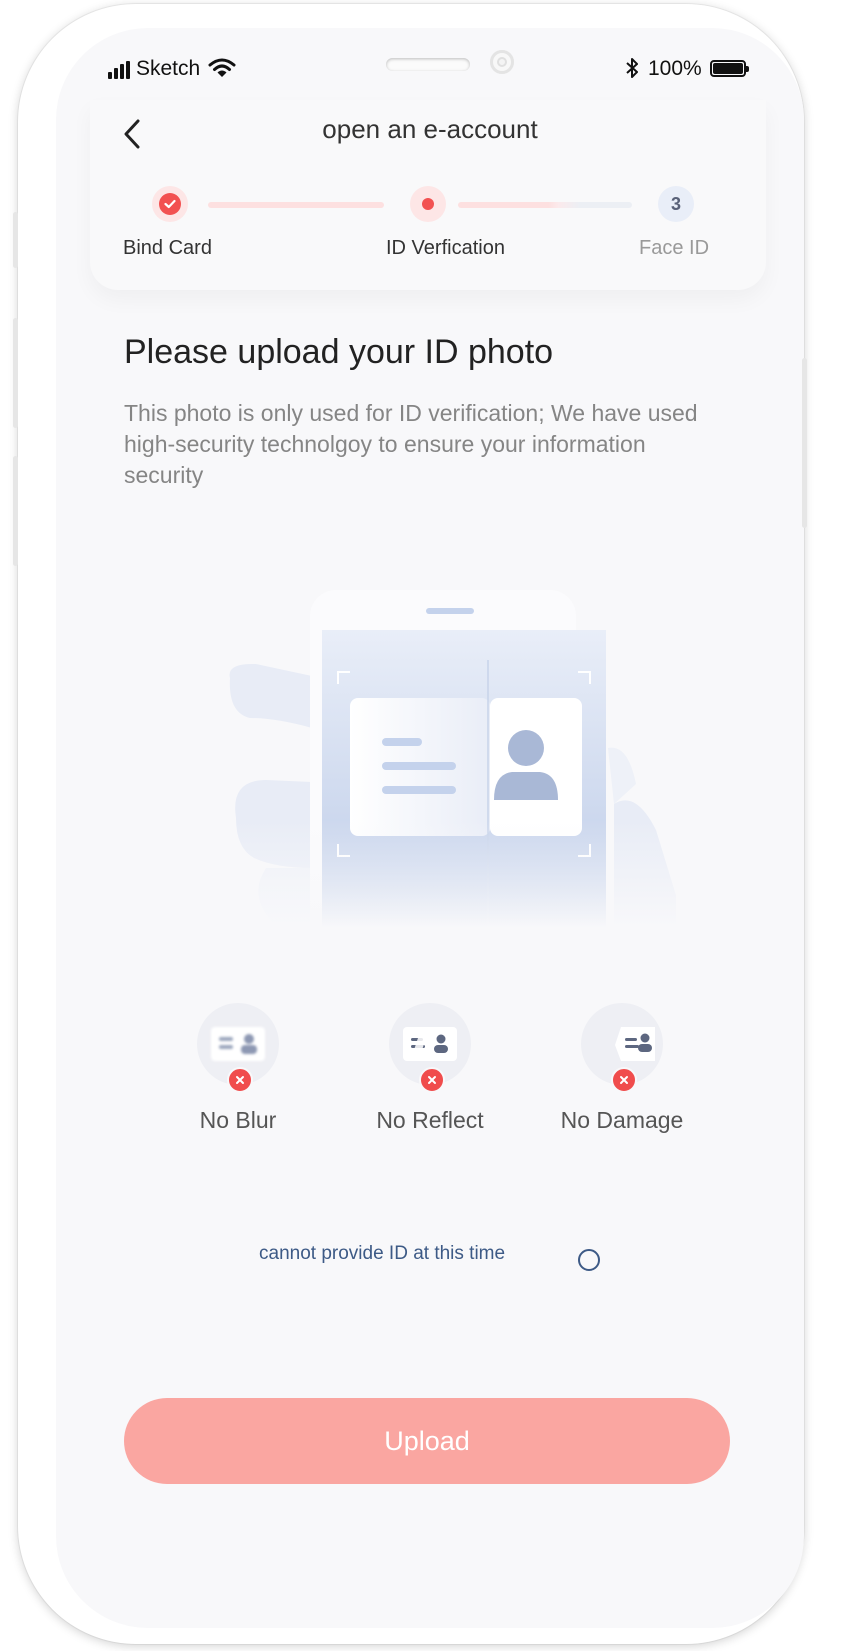 The height and width of the screenshot is (1651, 859). I want to click on reflective-id-icon, so click(430, 1048).